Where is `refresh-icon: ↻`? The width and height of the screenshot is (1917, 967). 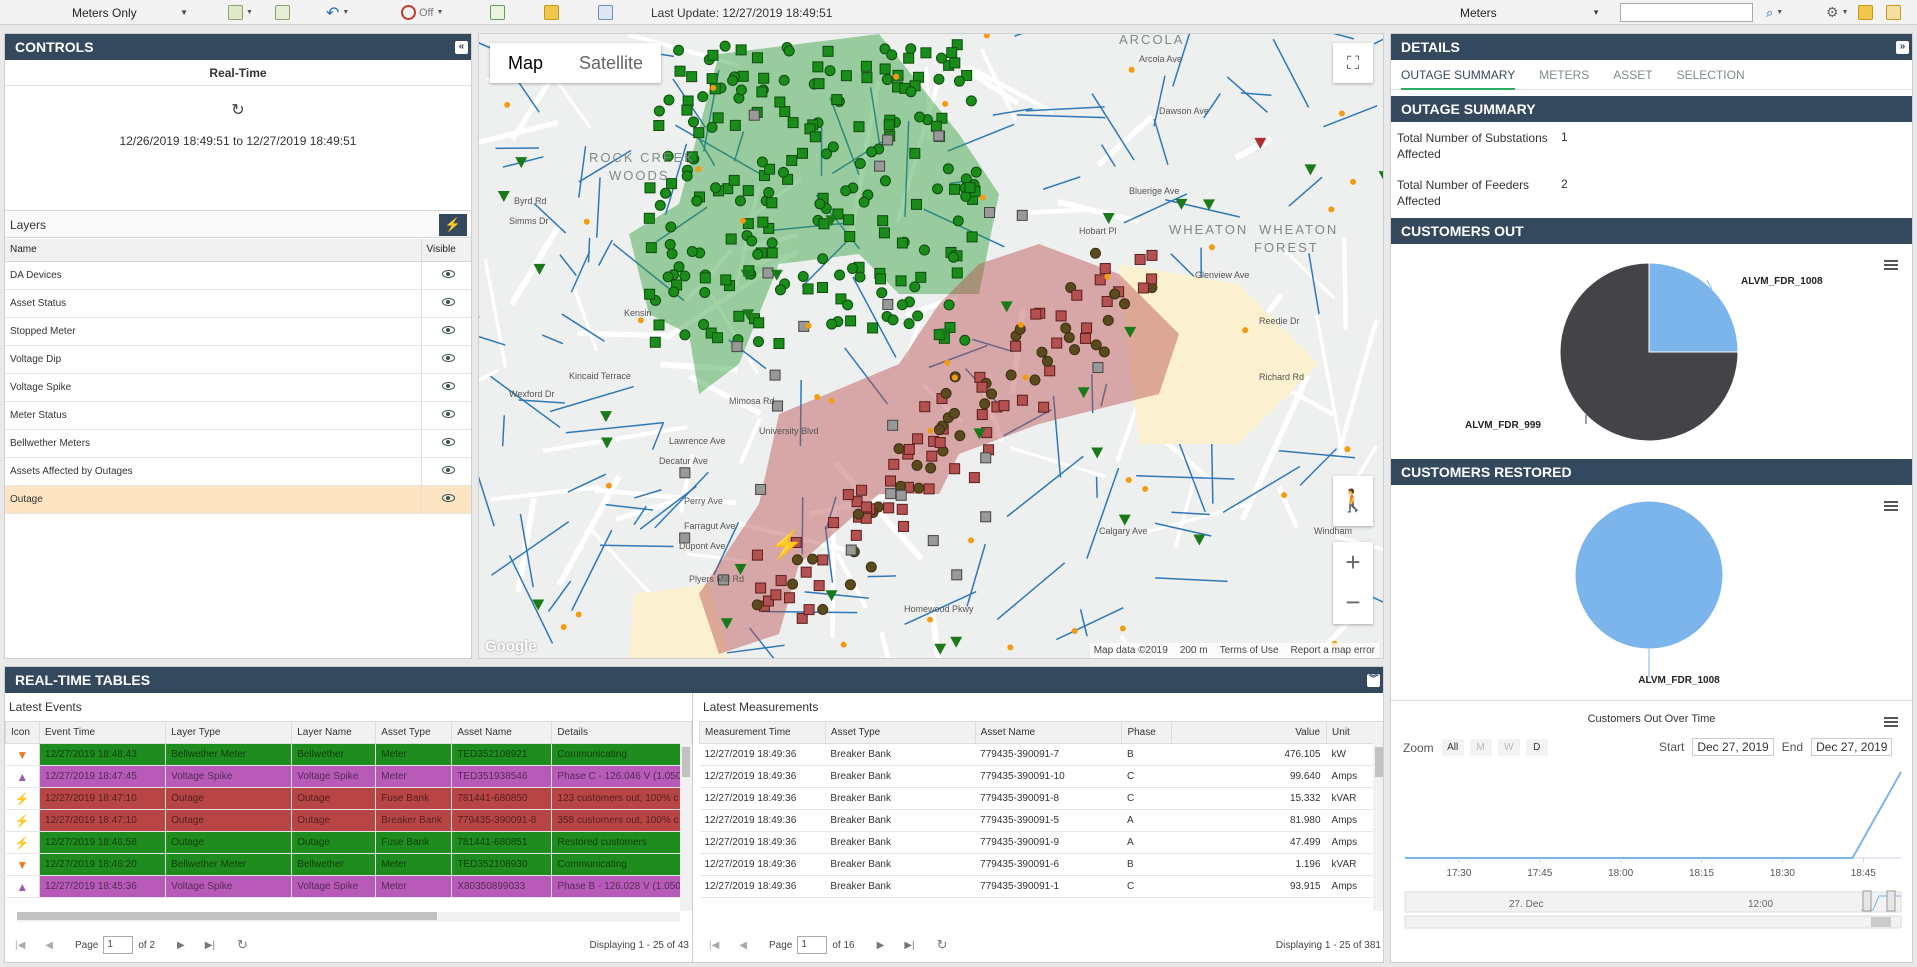
refresh-icon: ↻ is located at coordinates (942, 945).